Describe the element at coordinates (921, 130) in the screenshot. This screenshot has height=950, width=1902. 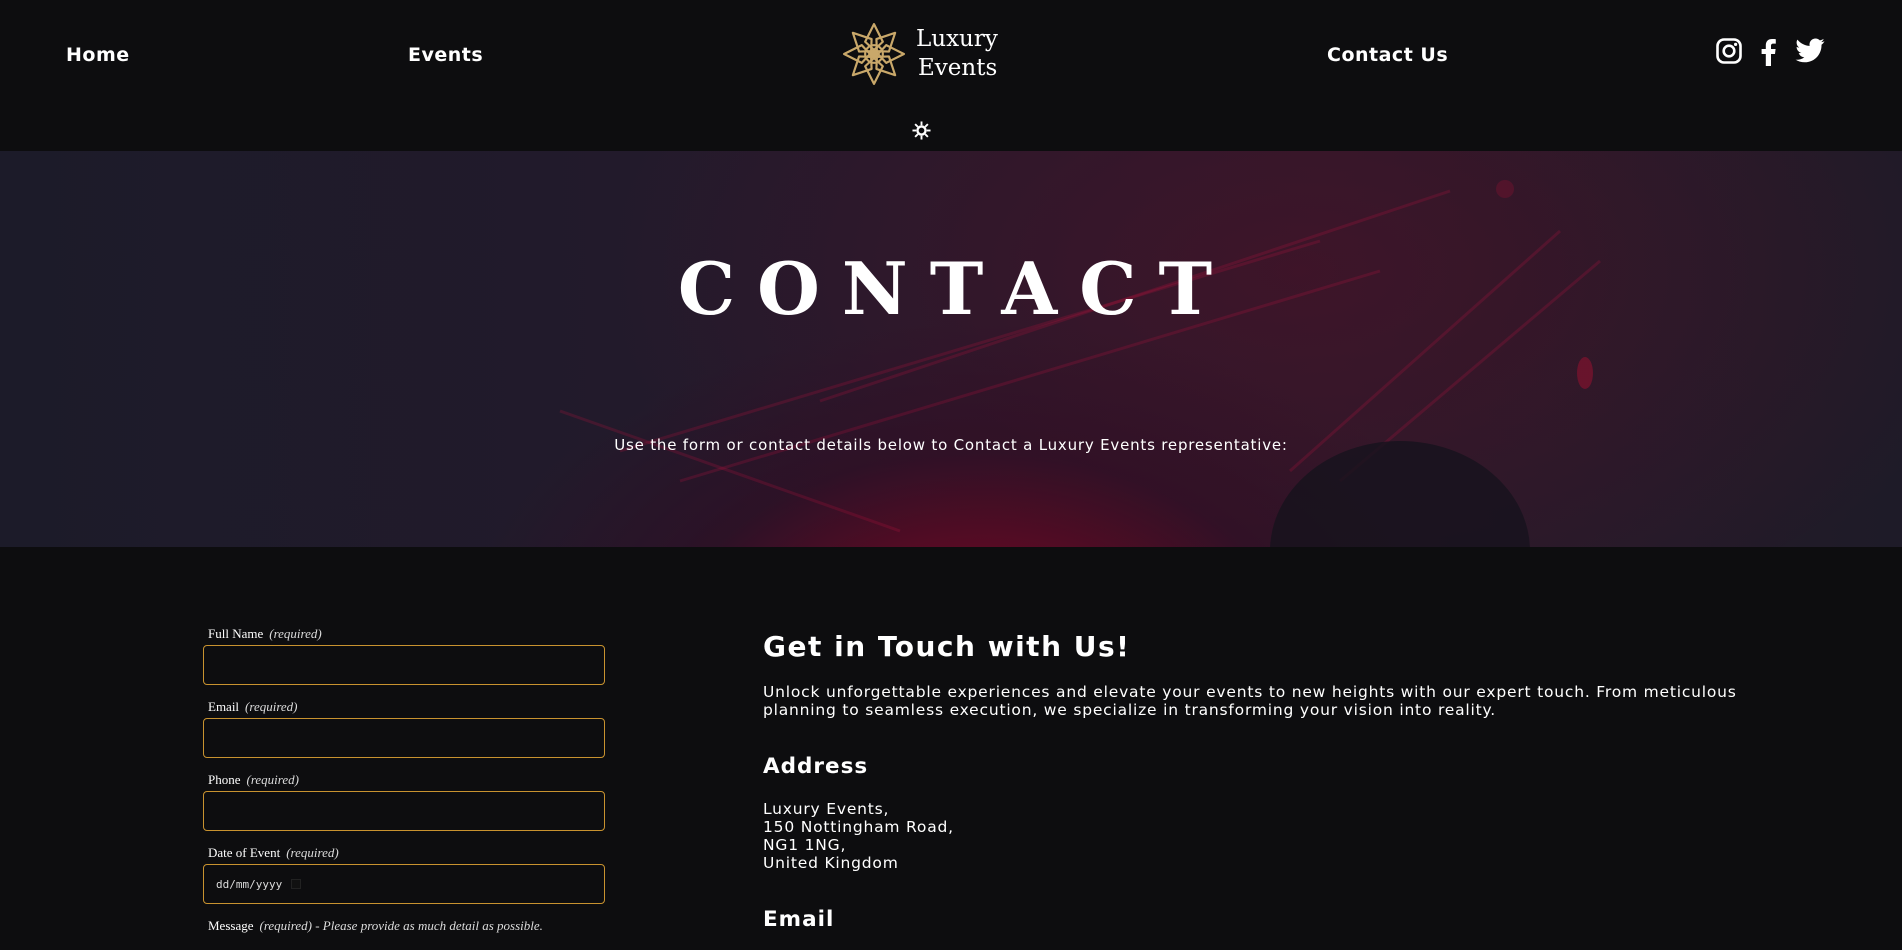
I see `theme-toggle-sun-icon` at that location.